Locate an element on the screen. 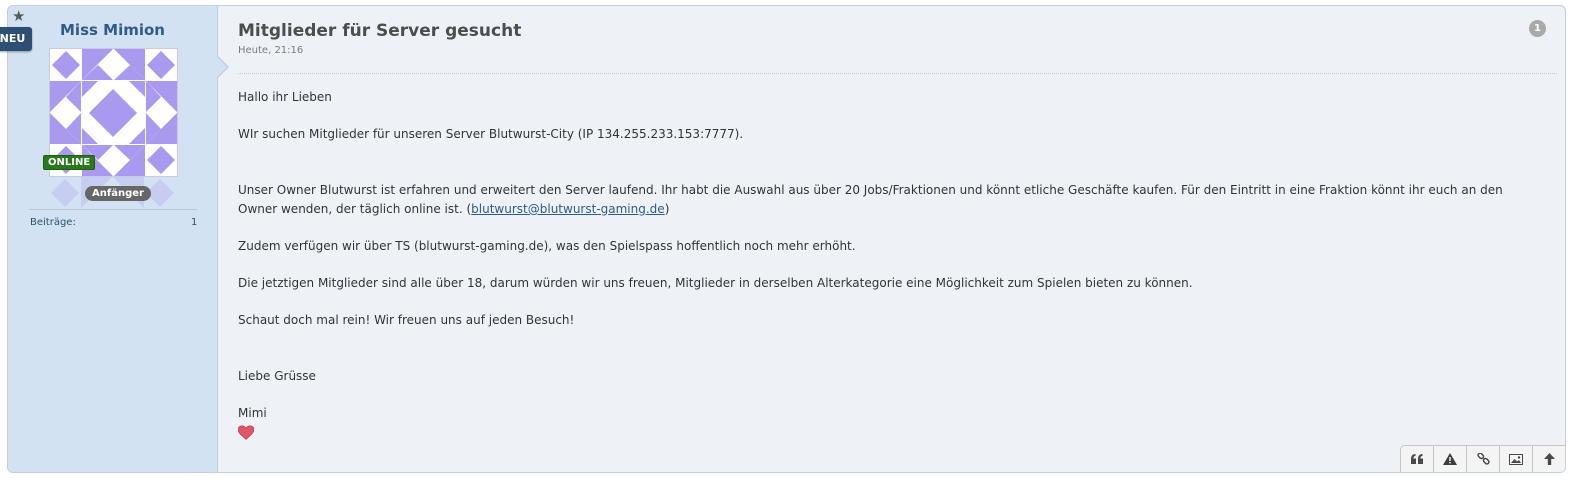 Image resolution: width=1592 pixels, height=485 pixels. report-button is located at coordinates (1450, 459).